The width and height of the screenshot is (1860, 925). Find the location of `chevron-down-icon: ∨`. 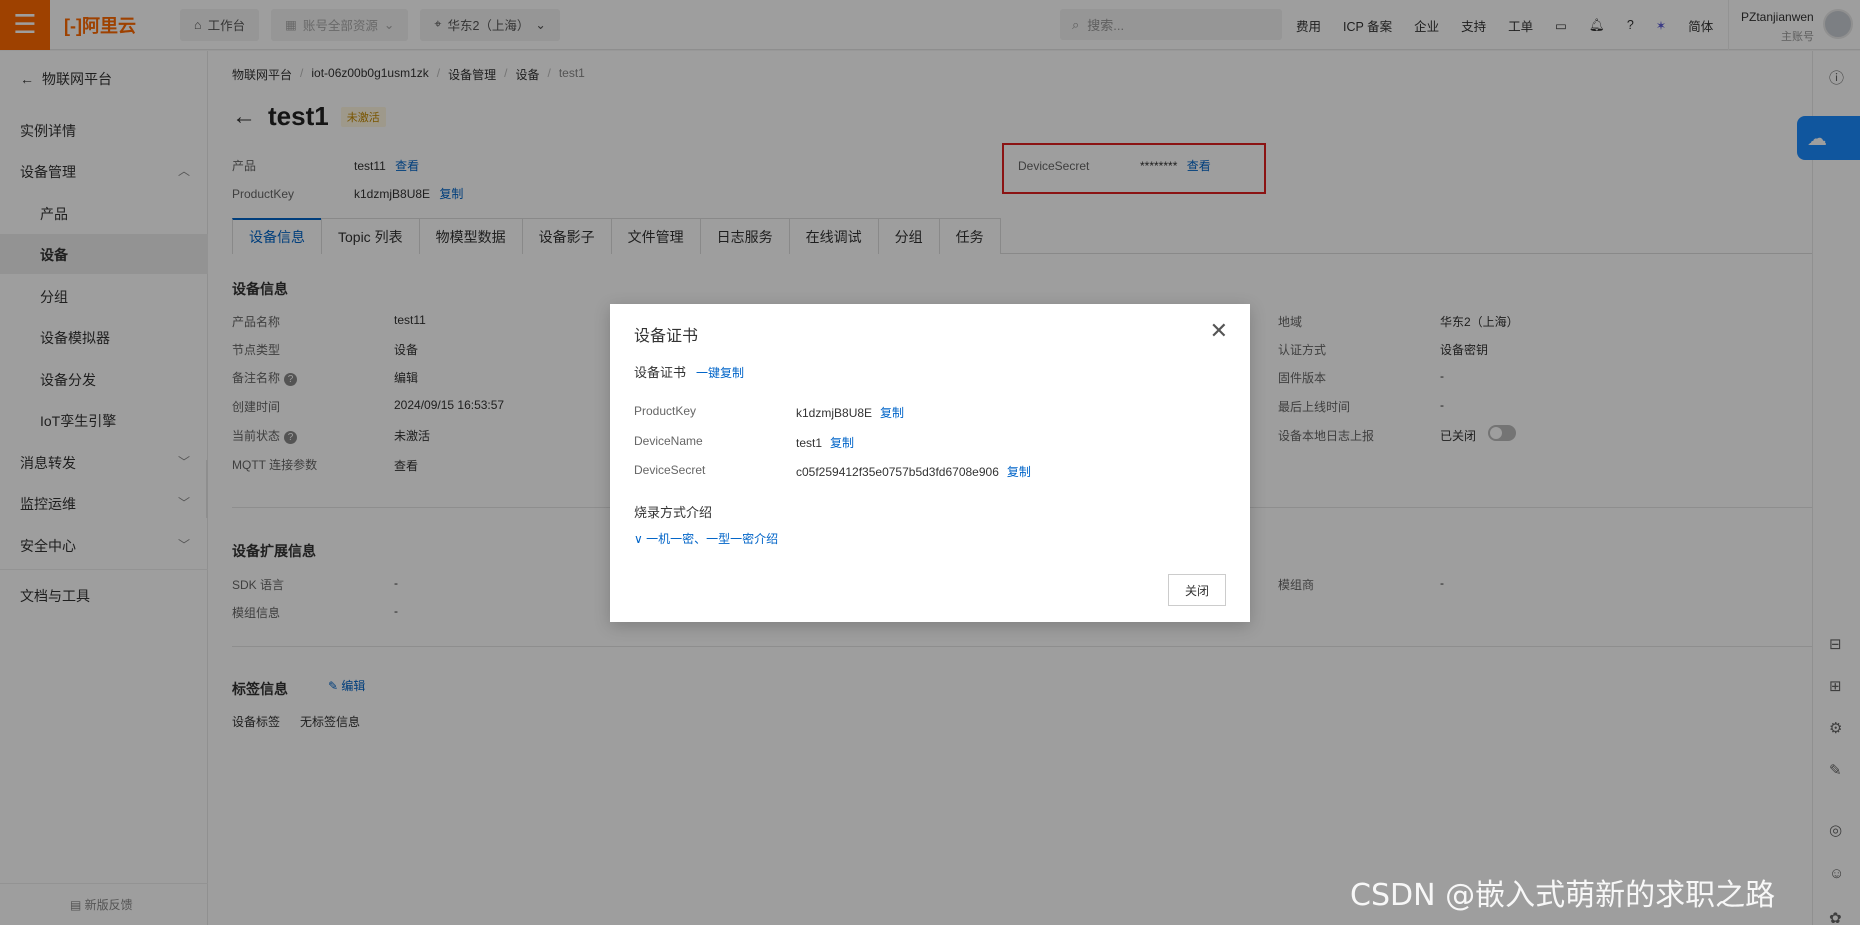

chevron-down-icon: ∨ is located at coordinates (640, 539).